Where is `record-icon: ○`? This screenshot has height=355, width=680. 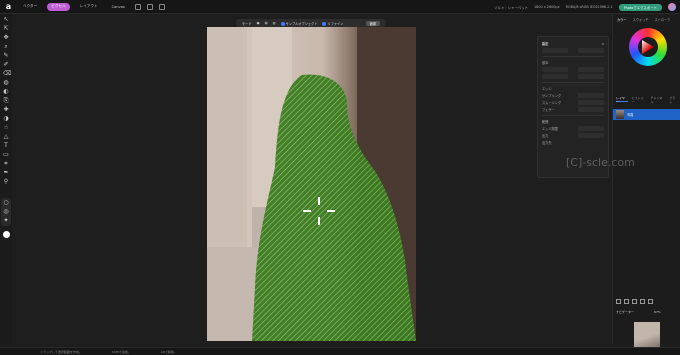 record-icon: ○ is located at coordinates (6, 203).